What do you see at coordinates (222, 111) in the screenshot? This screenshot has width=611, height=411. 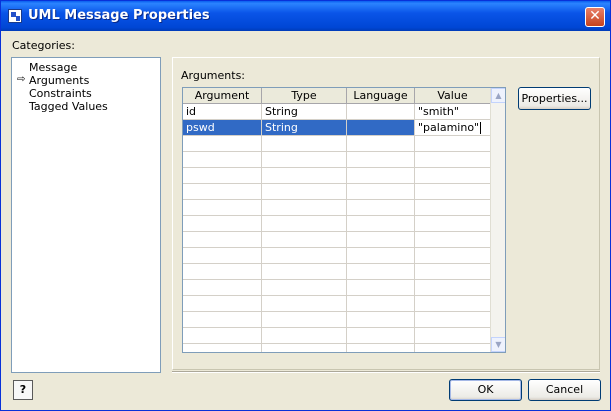 I see `cell-argument: id` at bounding box center [222, 111].